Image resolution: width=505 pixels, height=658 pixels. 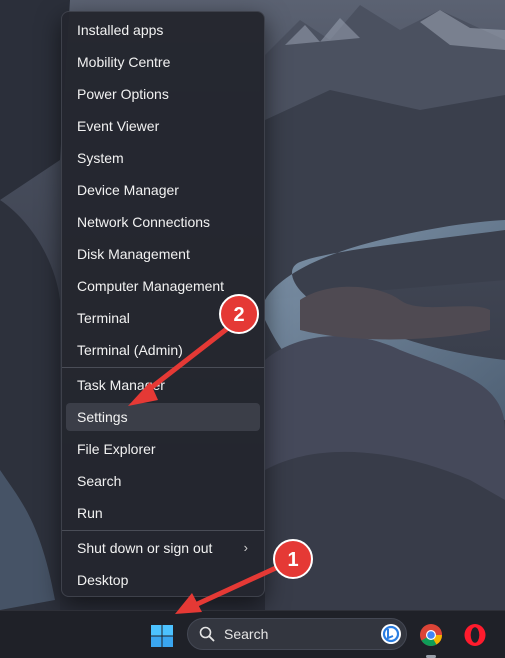 What do you see at coordinates (163, 222) in the screenshot?
I see `menu-item-network-connections: Network Connections` at bounding box center [163, 222].